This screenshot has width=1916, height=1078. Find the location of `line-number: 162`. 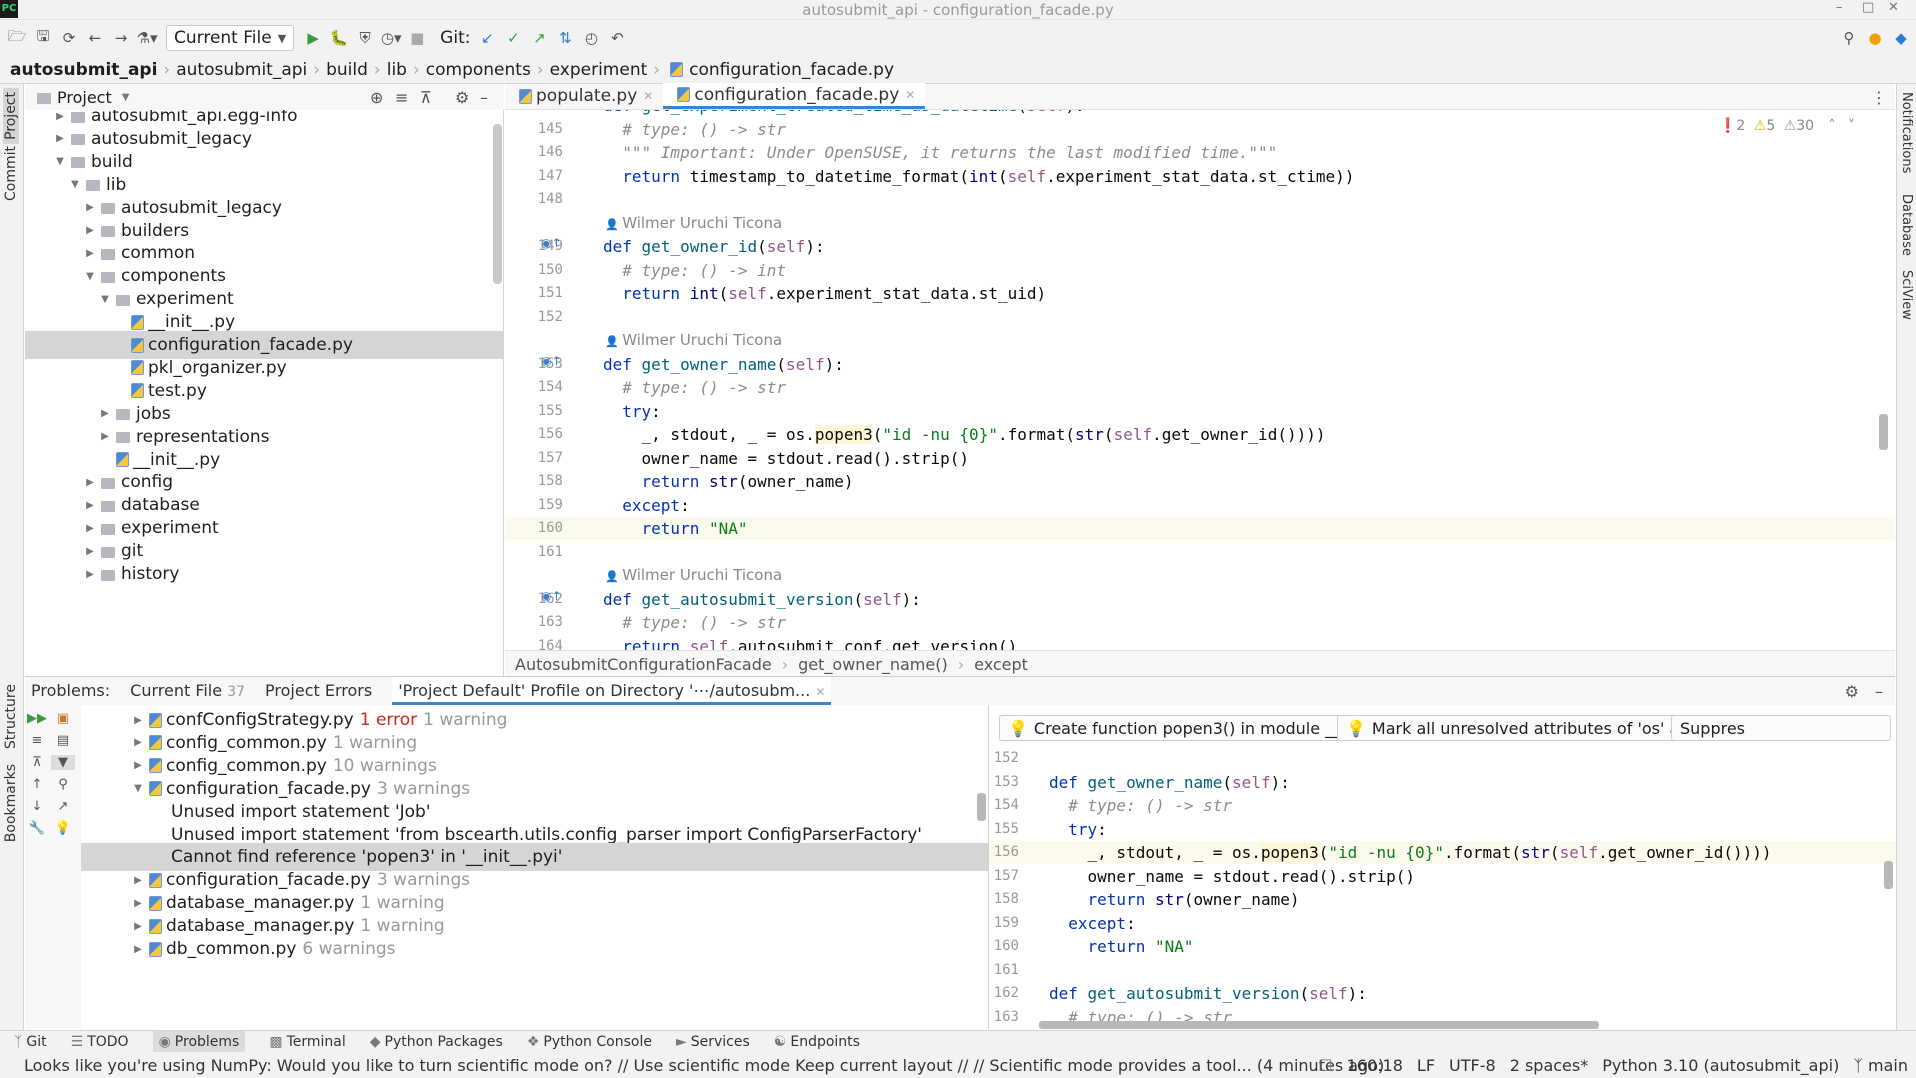

line-number: 162 is located at coordinates (1004, 993).